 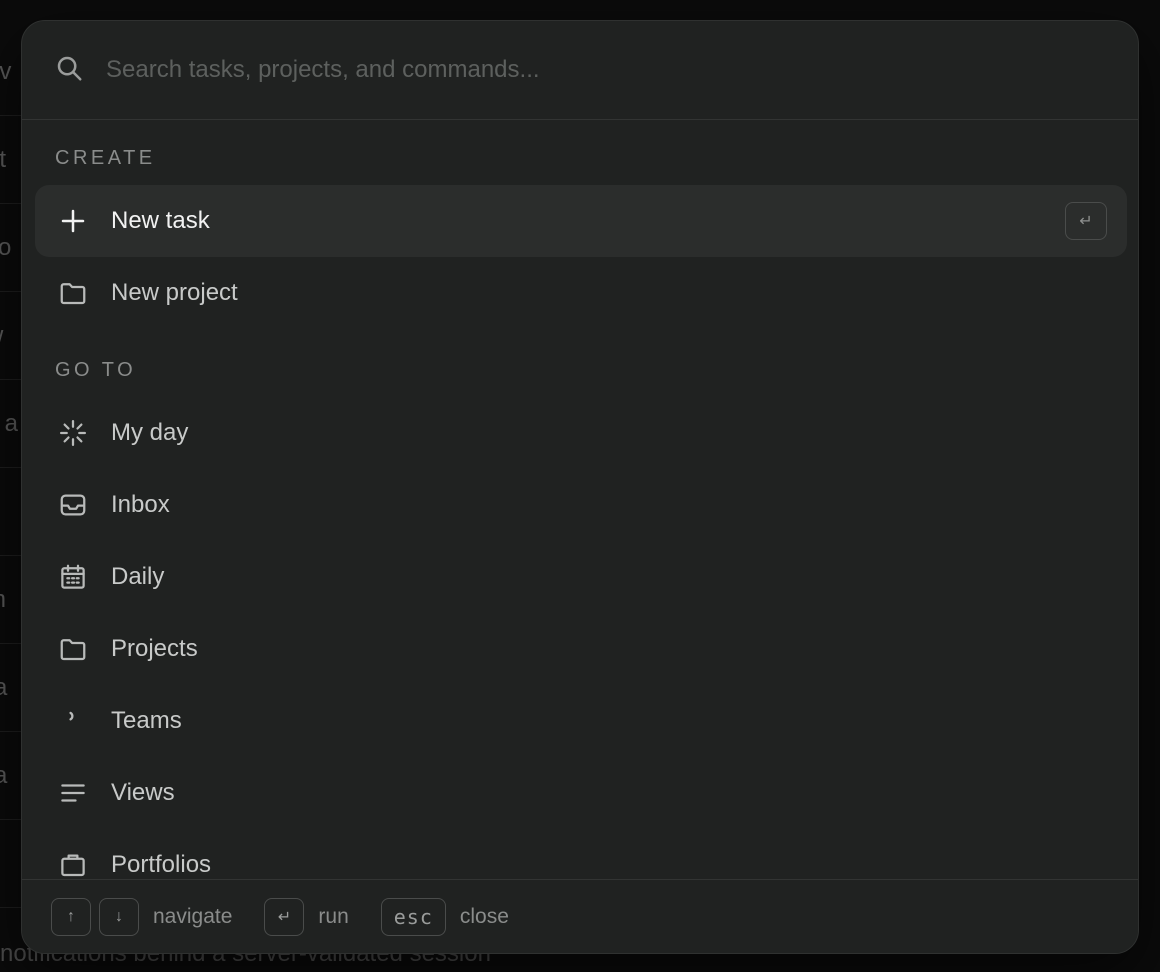 I want to click on navigate-hint: navigate, so click(x=193, y=916).